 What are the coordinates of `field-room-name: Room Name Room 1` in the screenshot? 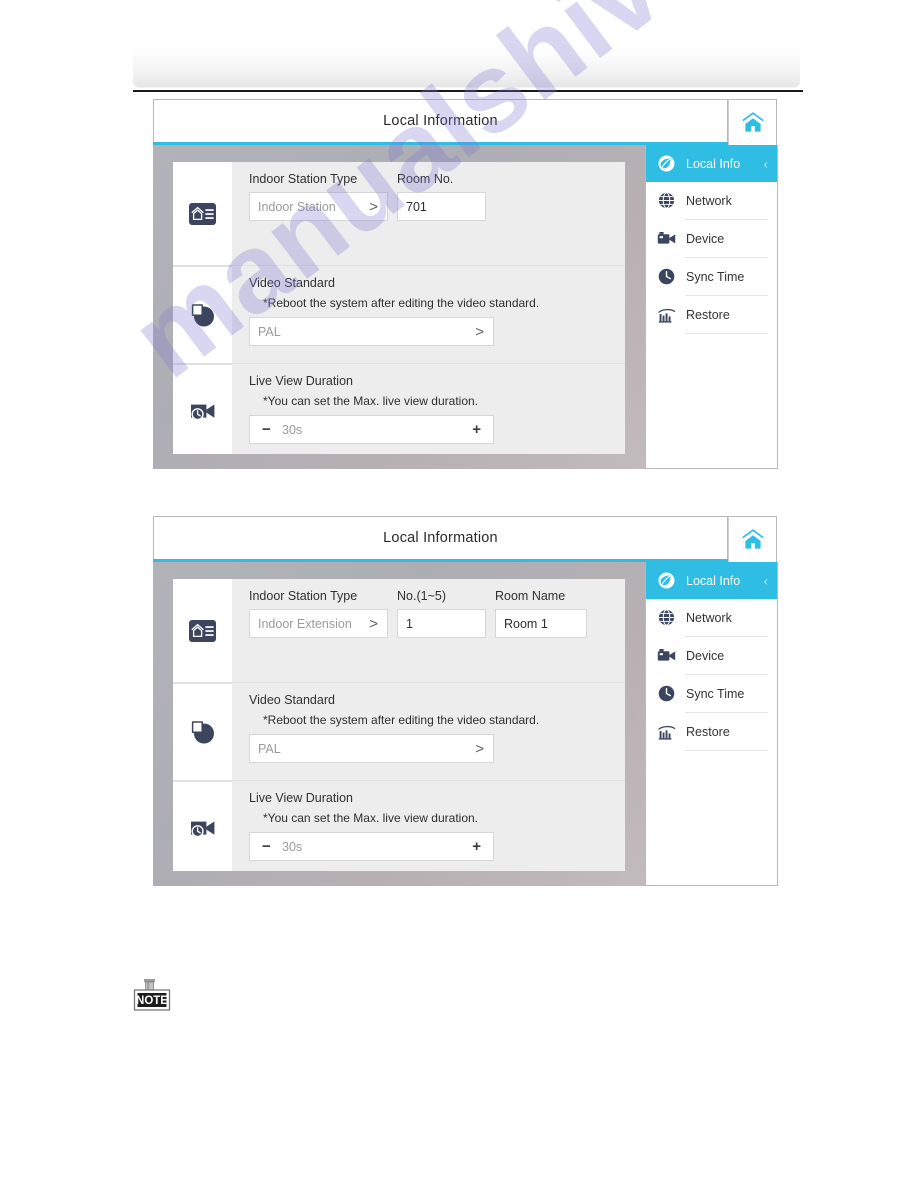 It's located at (541, 613).